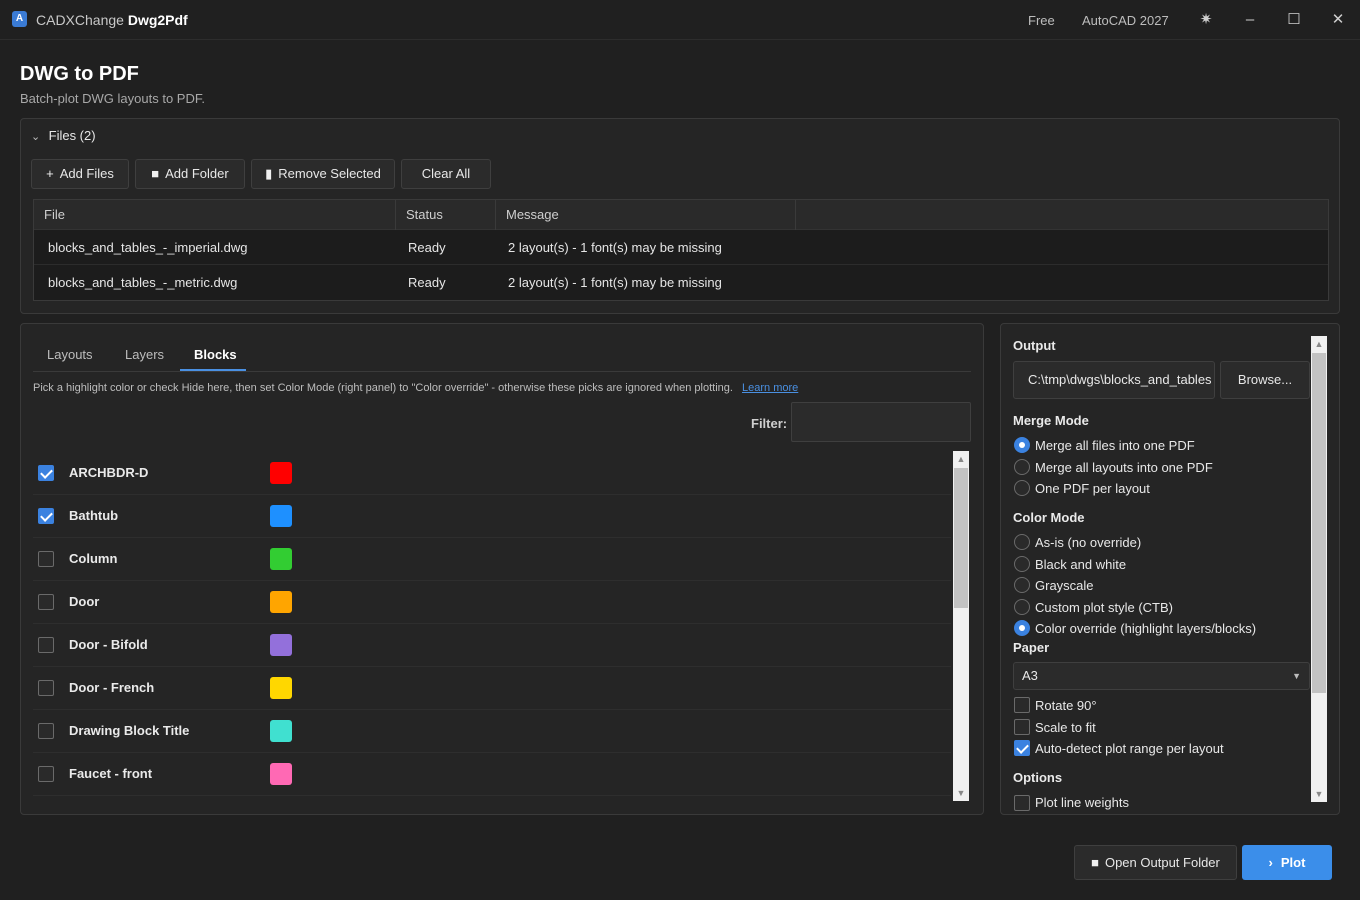 Image resolution: width=1360 pixels, height=900 pixels. I want to click on theme-toggle-icon: ✷, so click(1206, 20).